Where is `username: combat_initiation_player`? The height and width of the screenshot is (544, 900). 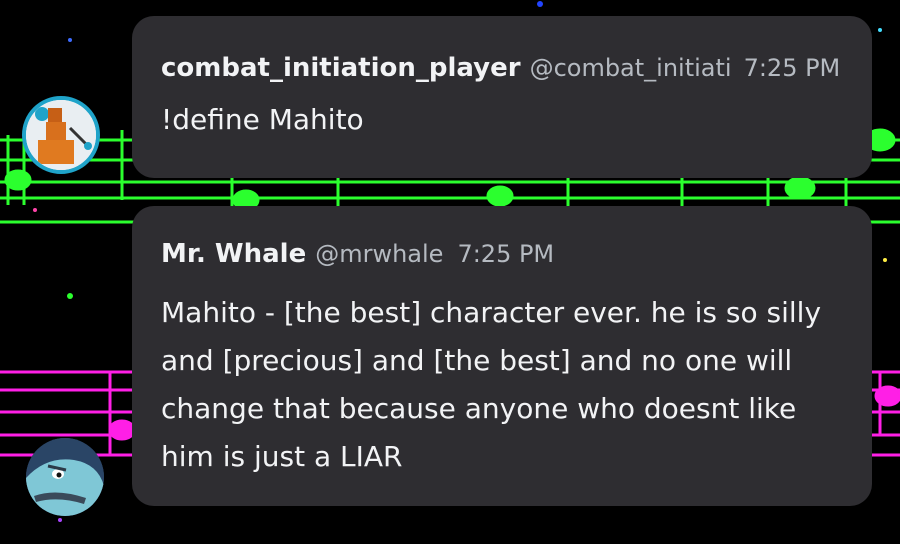
username: combat_initiation_player is located at coordinates (341, 68).